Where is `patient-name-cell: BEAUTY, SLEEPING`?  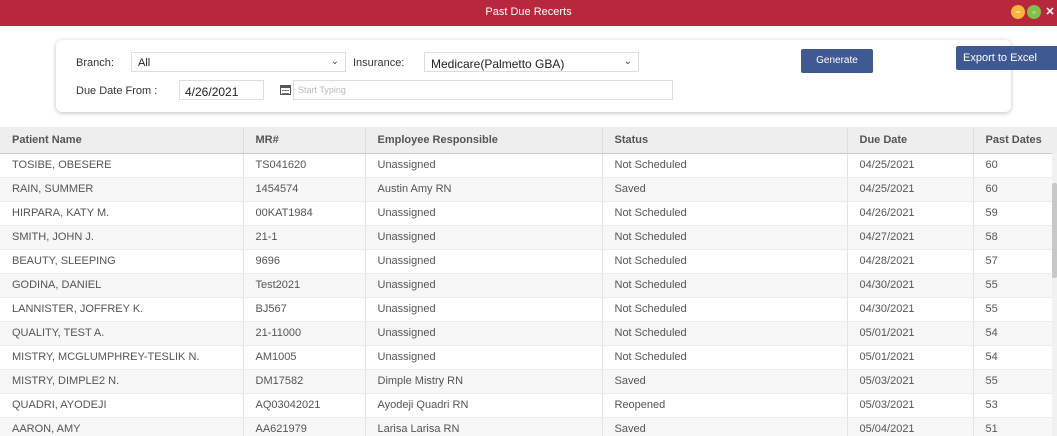
patient-name-cell: BEAUTY, SLEEPING is located at coordinates (122, 261).